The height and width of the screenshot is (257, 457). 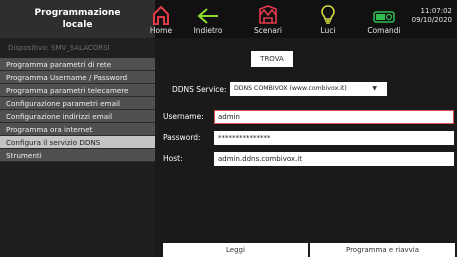 I want to click on nav-home-label: Home, so click(x=161, y=30).